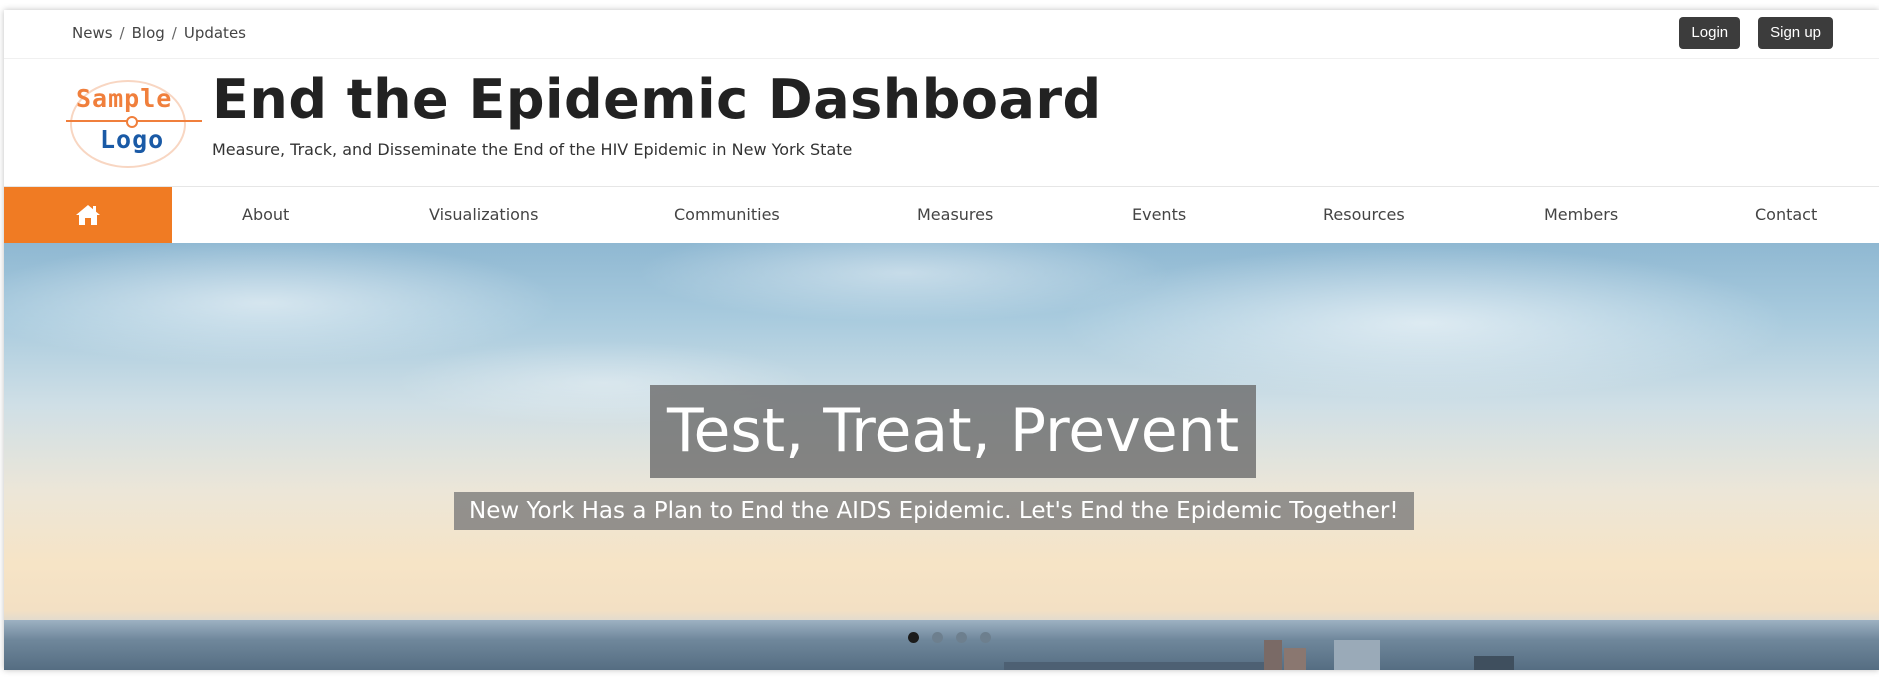 The height and width of the screenshot is (692, 1879). I want to click on city-skyline, so click(941, 645).